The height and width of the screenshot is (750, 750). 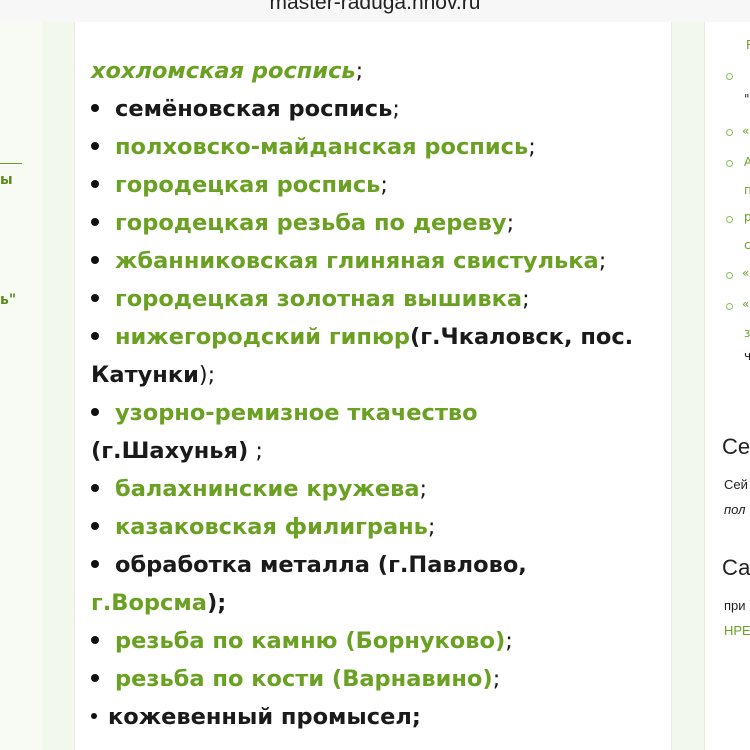 I want to click on page-background, so click(x=58, y=386).